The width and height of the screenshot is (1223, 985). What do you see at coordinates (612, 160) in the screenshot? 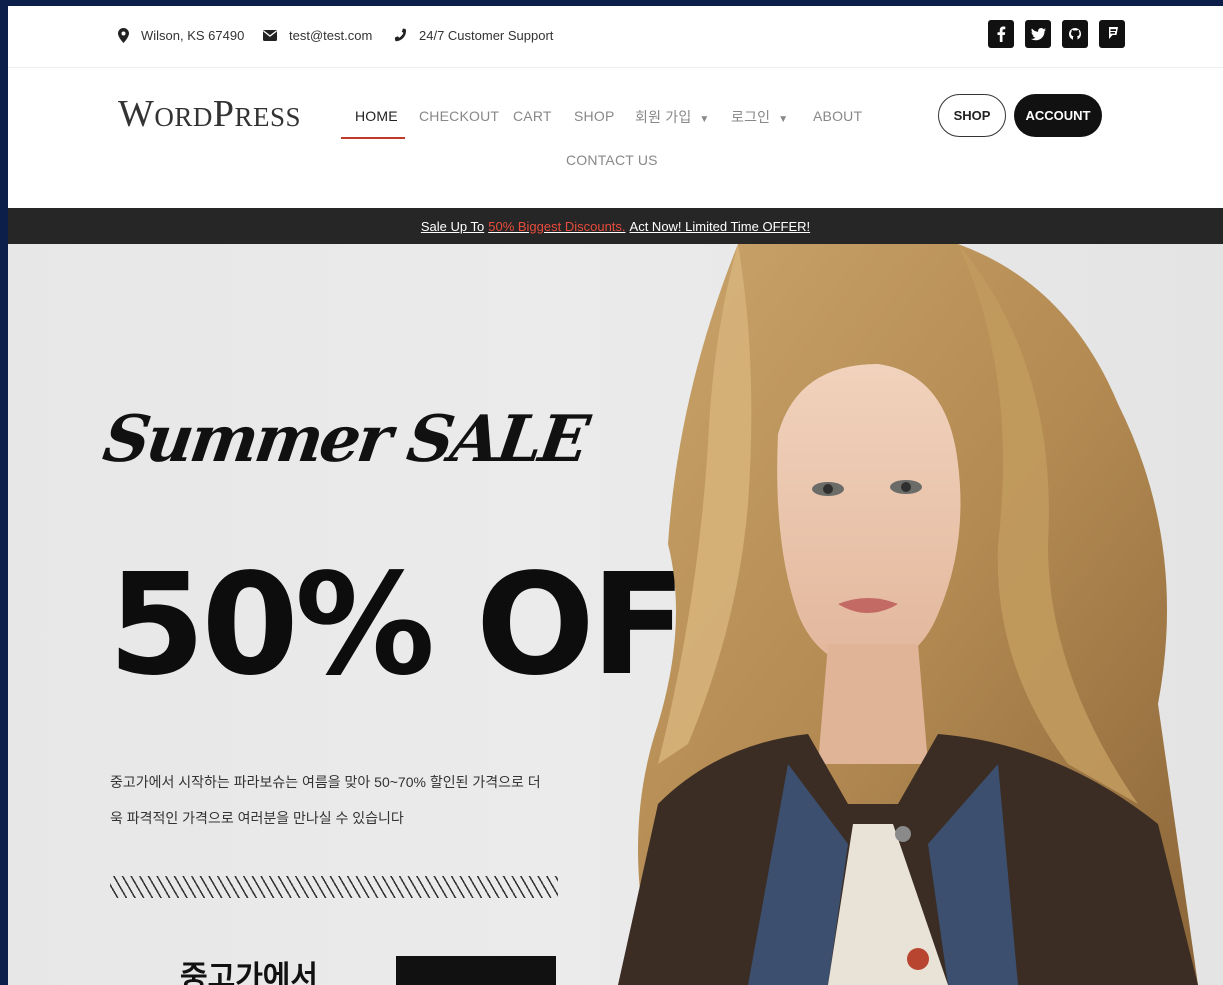
I see `nav-contact: CONTACT US` at bounding box center [612, 160].